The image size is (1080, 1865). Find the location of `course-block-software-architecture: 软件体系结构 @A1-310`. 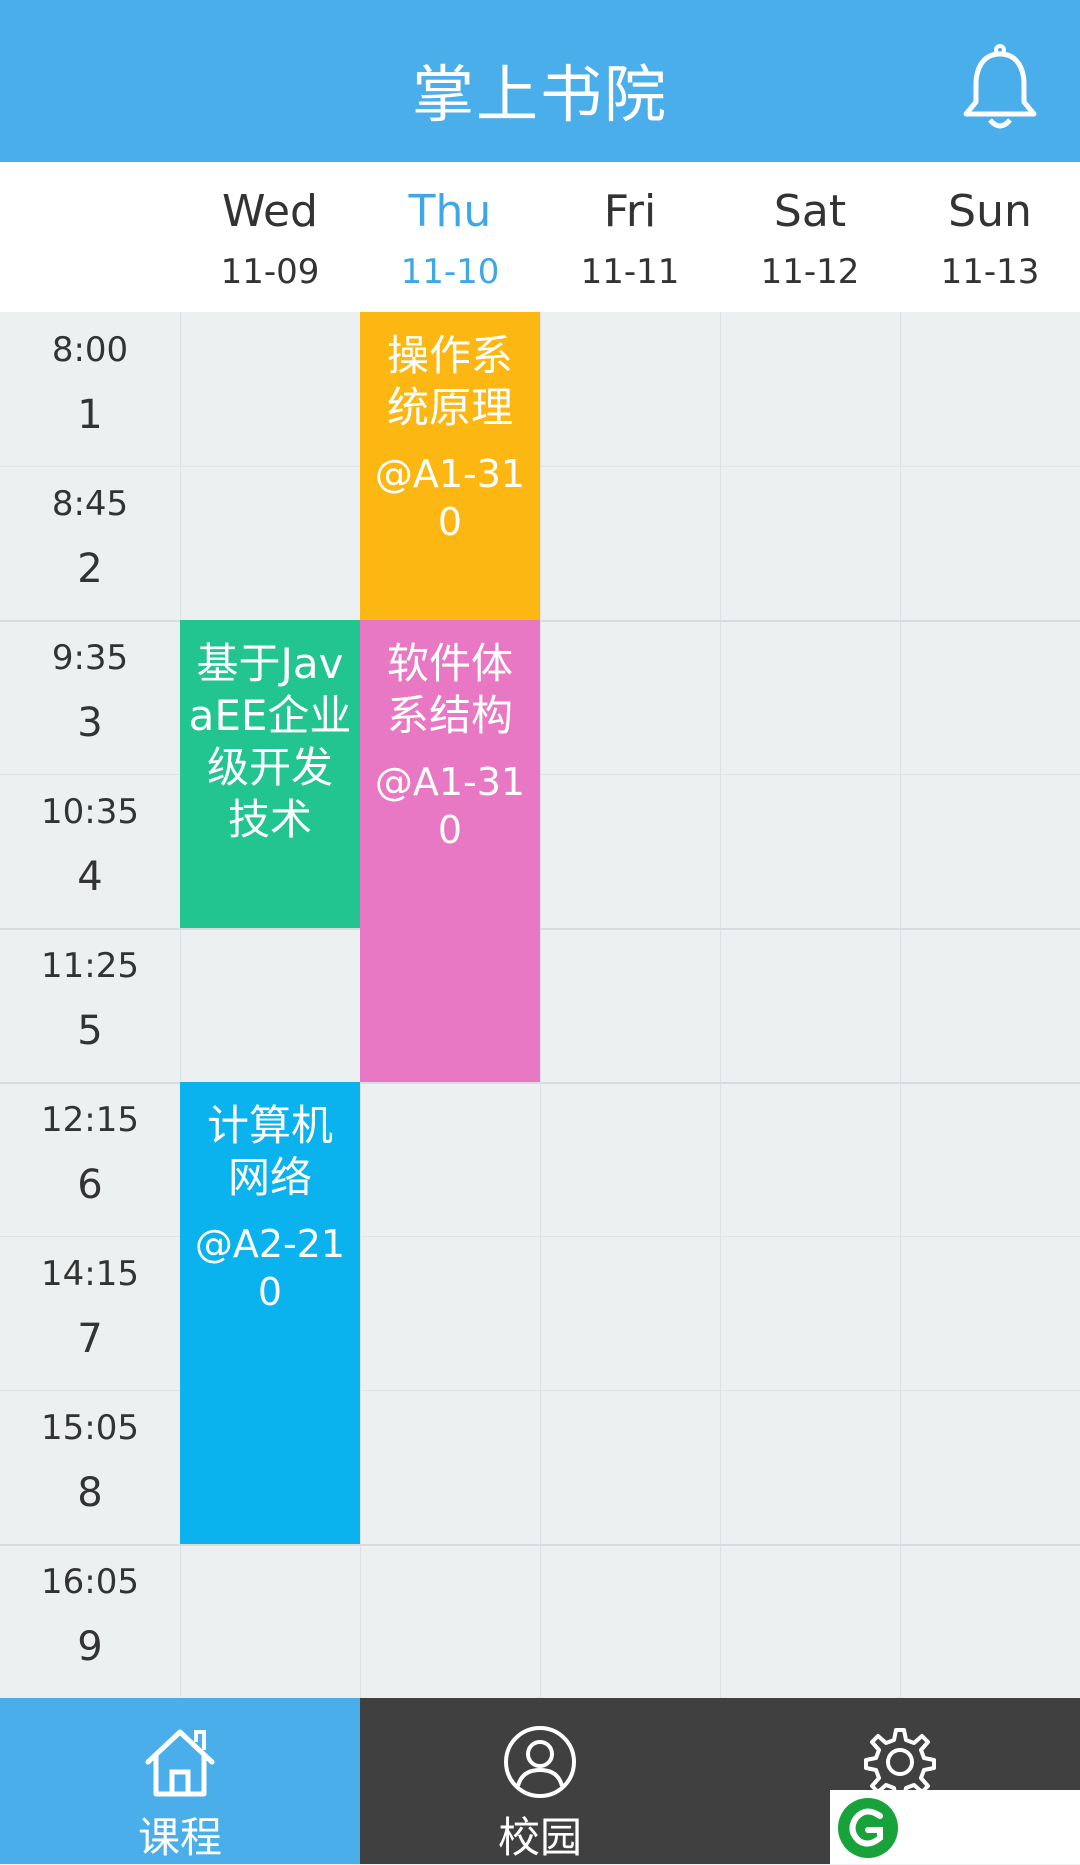

course-block-software-architecture: 软件体系结构 @A1-310 is located at coordinates (450, 851).